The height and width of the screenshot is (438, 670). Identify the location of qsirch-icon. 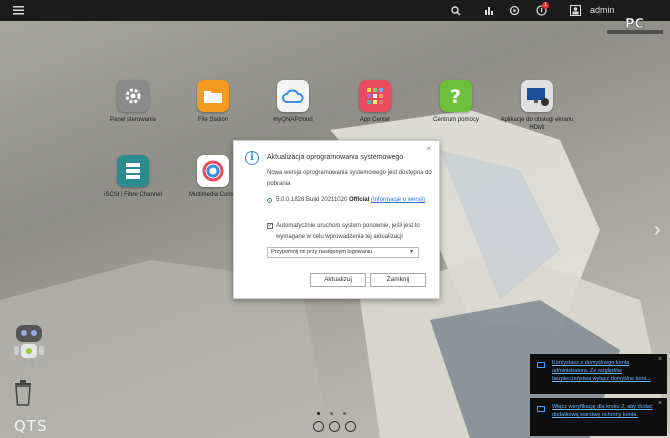
(350, 426).